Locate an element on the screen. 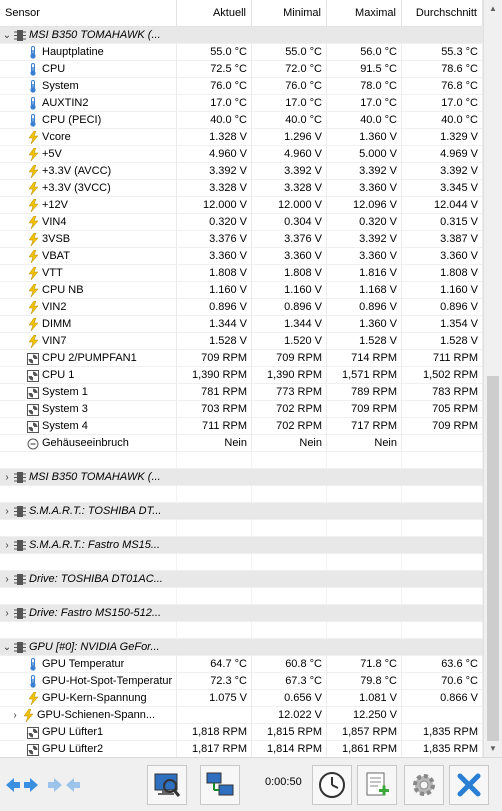  sensor-name-cell: VIN7 is located at coordinates (88, 341).